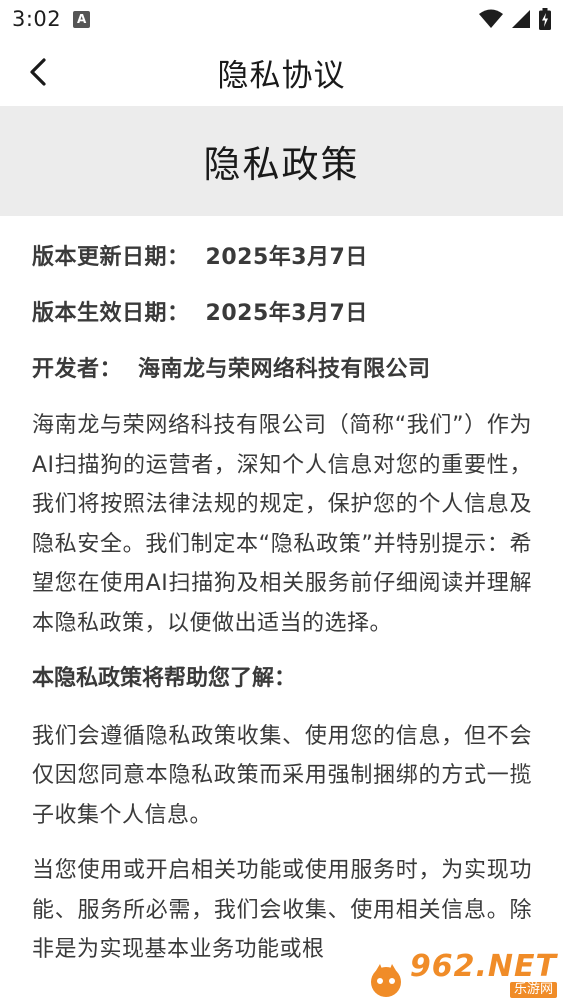  What do you see at coordinates (281, 75) in the screenshot?
I see `page-title: 隐私协议` at bounding box center [281, 75].